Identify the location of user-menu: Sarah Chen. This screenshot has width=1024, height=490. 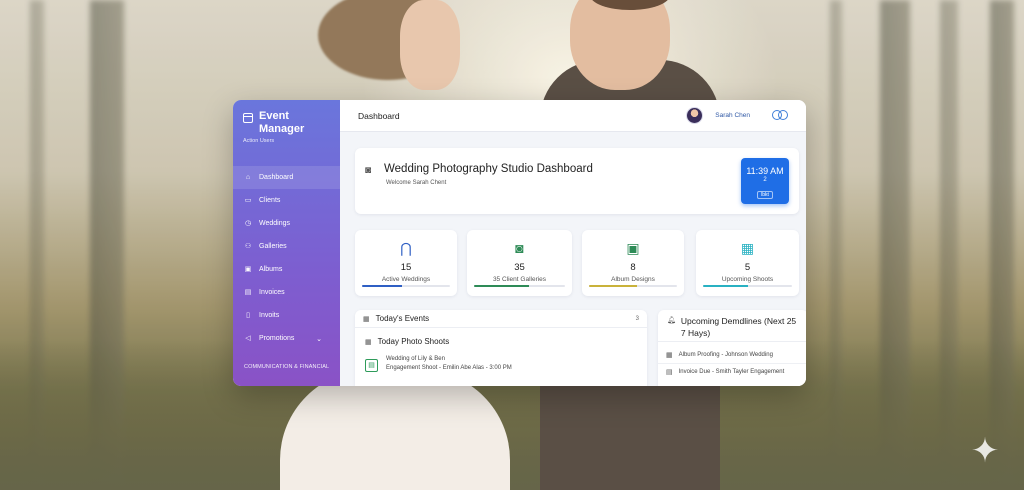
(737, 115).